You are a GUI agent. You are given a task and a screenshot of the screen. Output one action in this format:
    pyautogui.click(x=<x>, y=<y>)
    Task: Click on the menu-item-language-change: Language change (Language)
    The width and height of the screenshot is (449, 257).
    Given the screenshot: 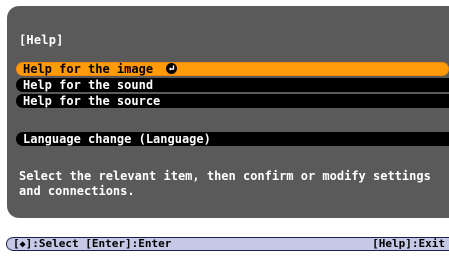 What is the action you would take?
    pyautogui.click(x=232, y=139)
    